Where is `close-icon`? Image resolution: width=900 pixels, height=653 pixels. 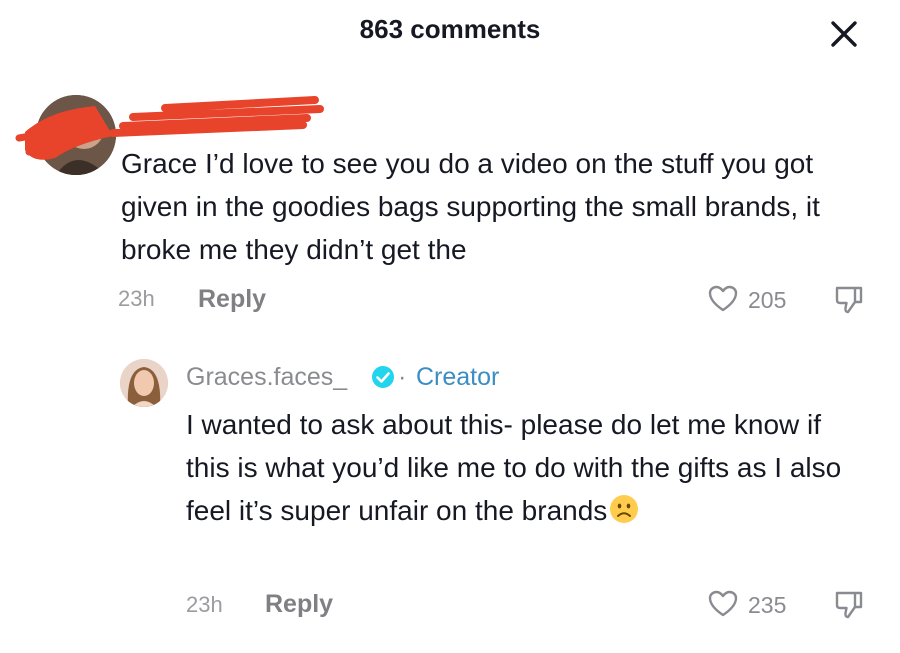 close-icon is located at coordinates (844, 34).